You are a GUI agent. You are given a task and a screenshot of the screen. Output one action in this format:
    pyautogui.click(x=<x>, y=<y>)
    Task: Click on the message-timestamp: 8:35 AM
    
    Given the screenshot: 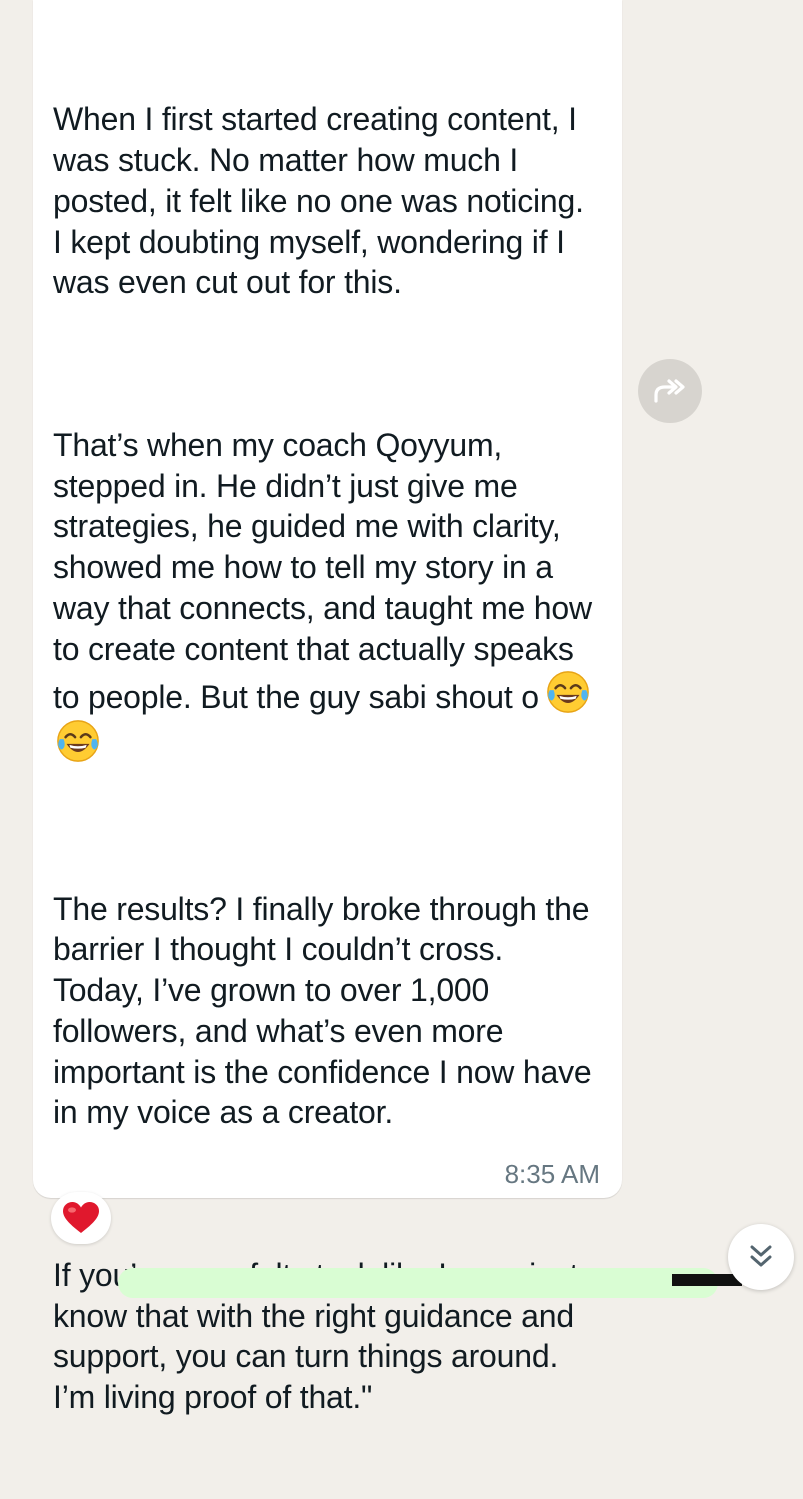 What is the action you would take?
    pyautogui.click(x=552, y=1174)
    